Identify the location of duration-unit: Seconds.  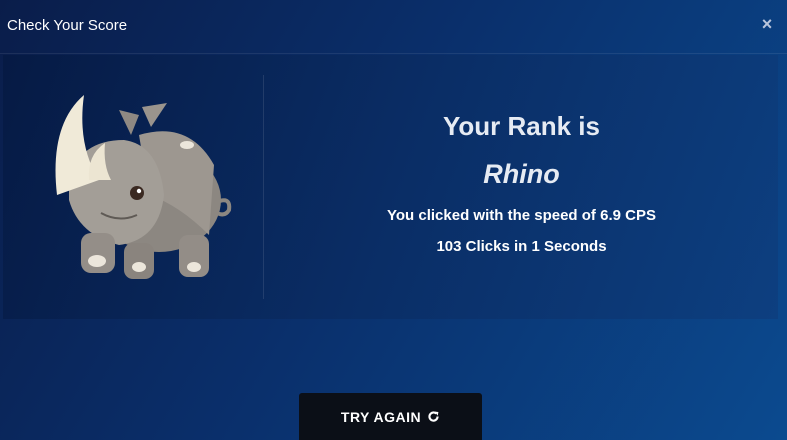
(575, 246).